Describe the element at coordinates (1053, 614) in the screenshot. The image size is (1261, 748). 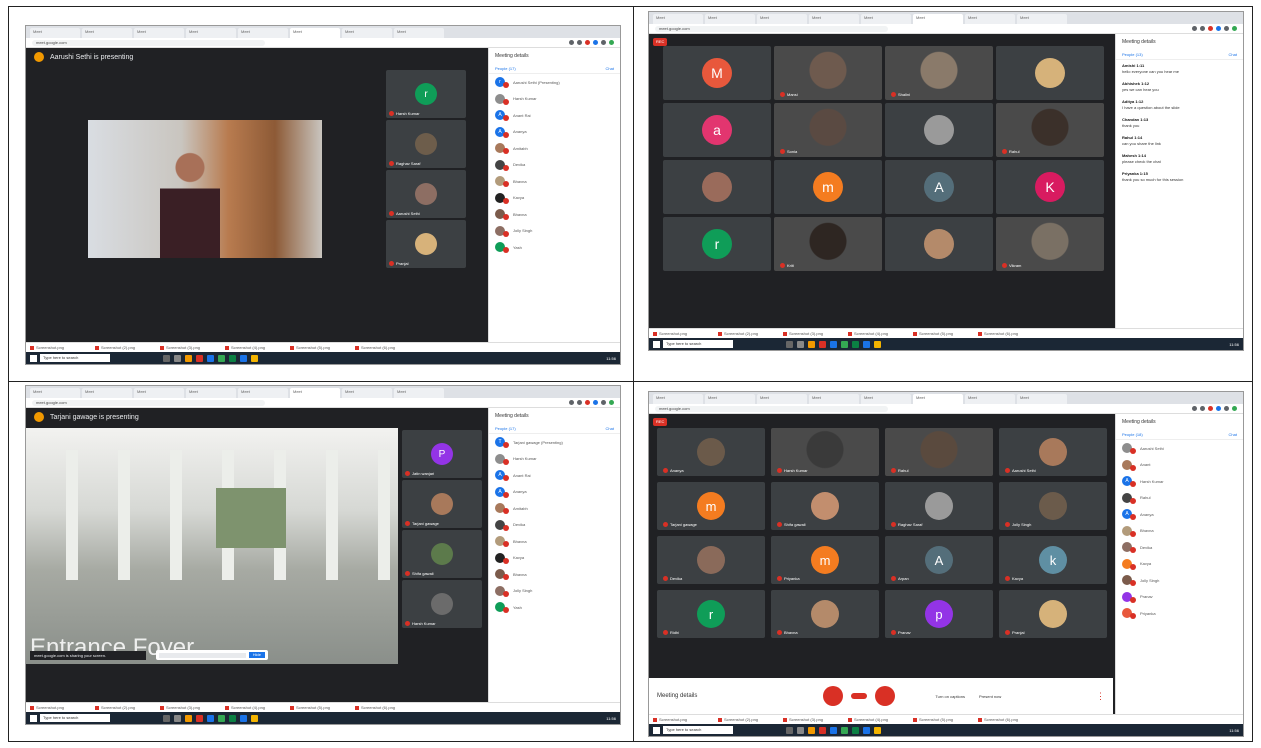
I see `participant-tile: Pranjal` at that location.